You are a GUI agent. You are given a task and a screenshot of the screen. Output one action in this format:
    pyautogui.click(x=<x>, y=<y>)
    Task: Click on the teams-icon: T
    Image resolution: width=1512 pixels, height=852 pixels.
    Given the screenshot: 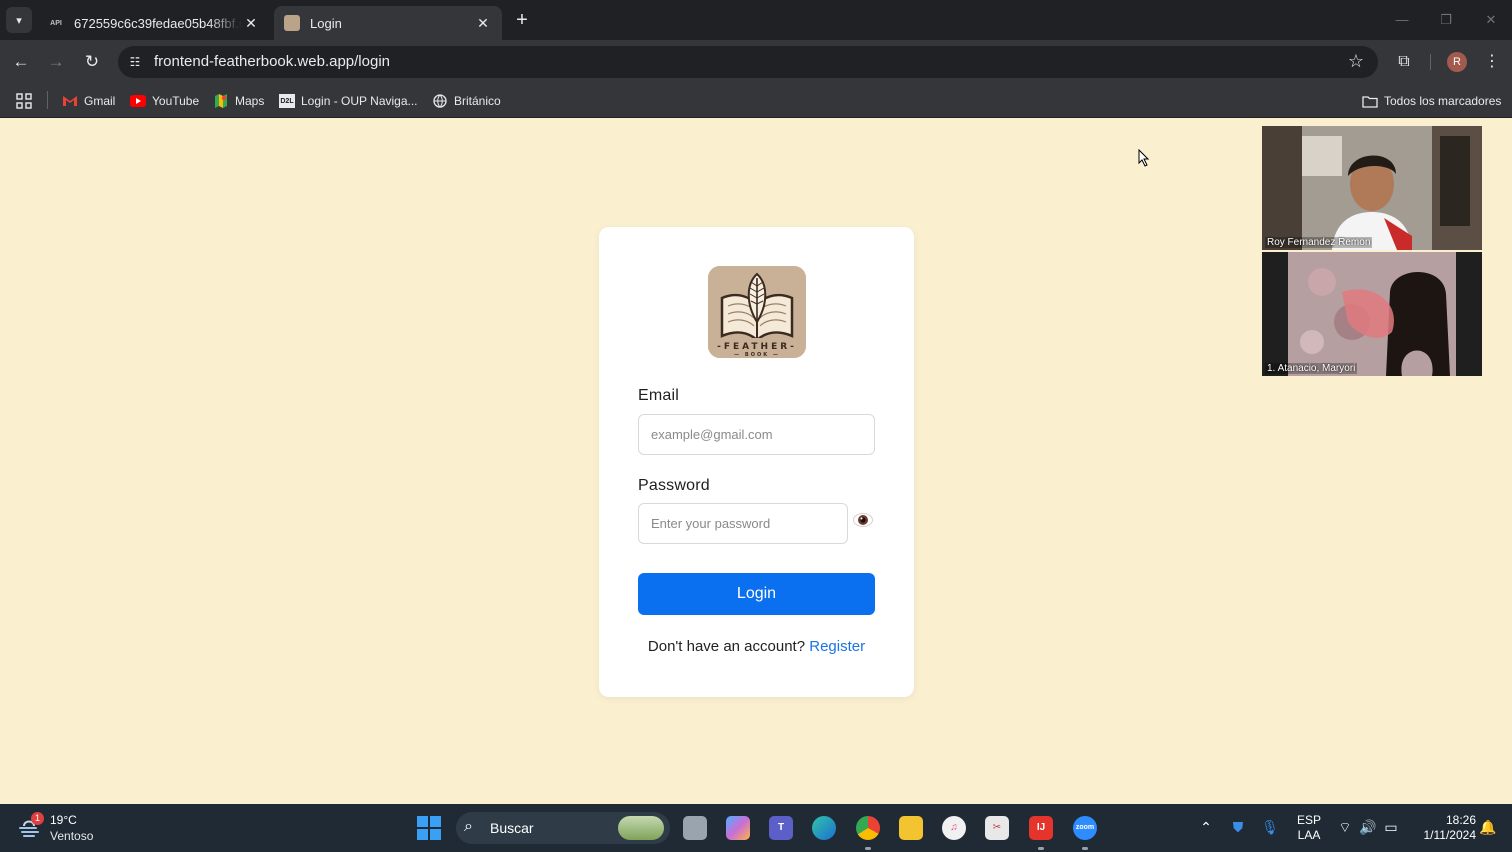 What is the action you would take?
    pyautogui.click(x=781, y=828)
    